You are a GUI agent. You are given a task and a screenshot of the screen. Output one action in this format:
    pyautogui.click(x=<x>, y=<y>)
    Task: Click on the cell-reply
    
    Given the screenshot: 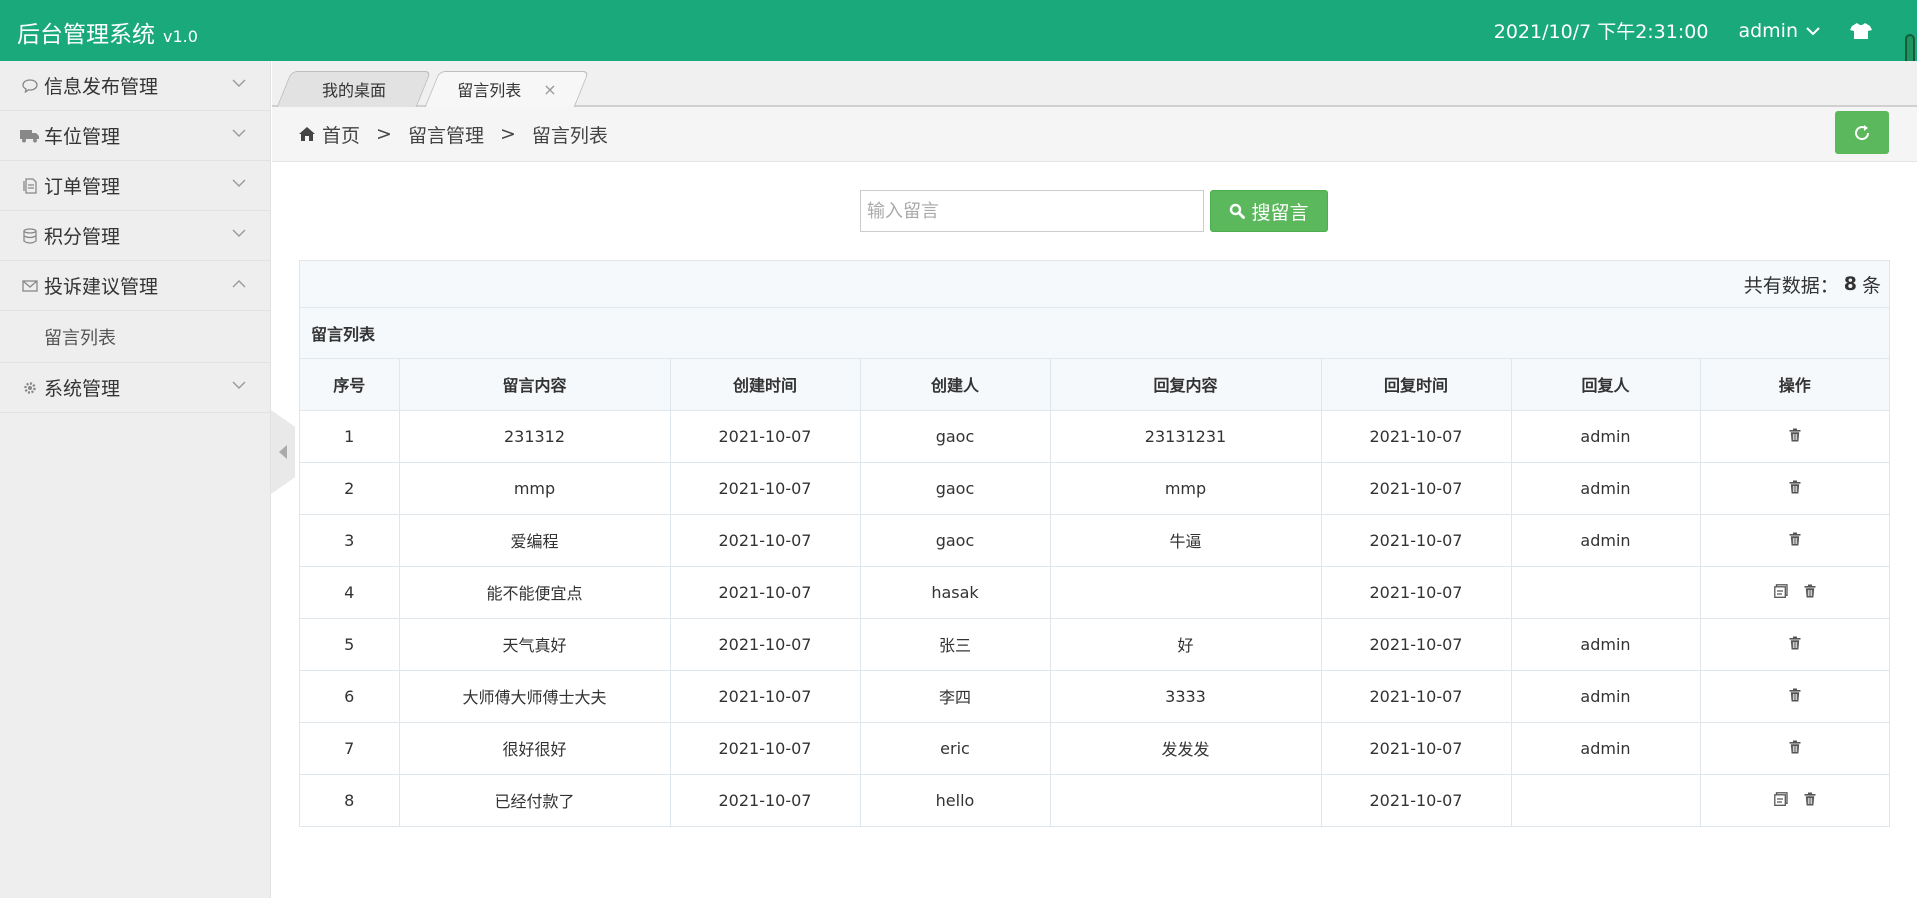 What is the action you would take?
    pyautogui.click(x=1186, y=800)
    